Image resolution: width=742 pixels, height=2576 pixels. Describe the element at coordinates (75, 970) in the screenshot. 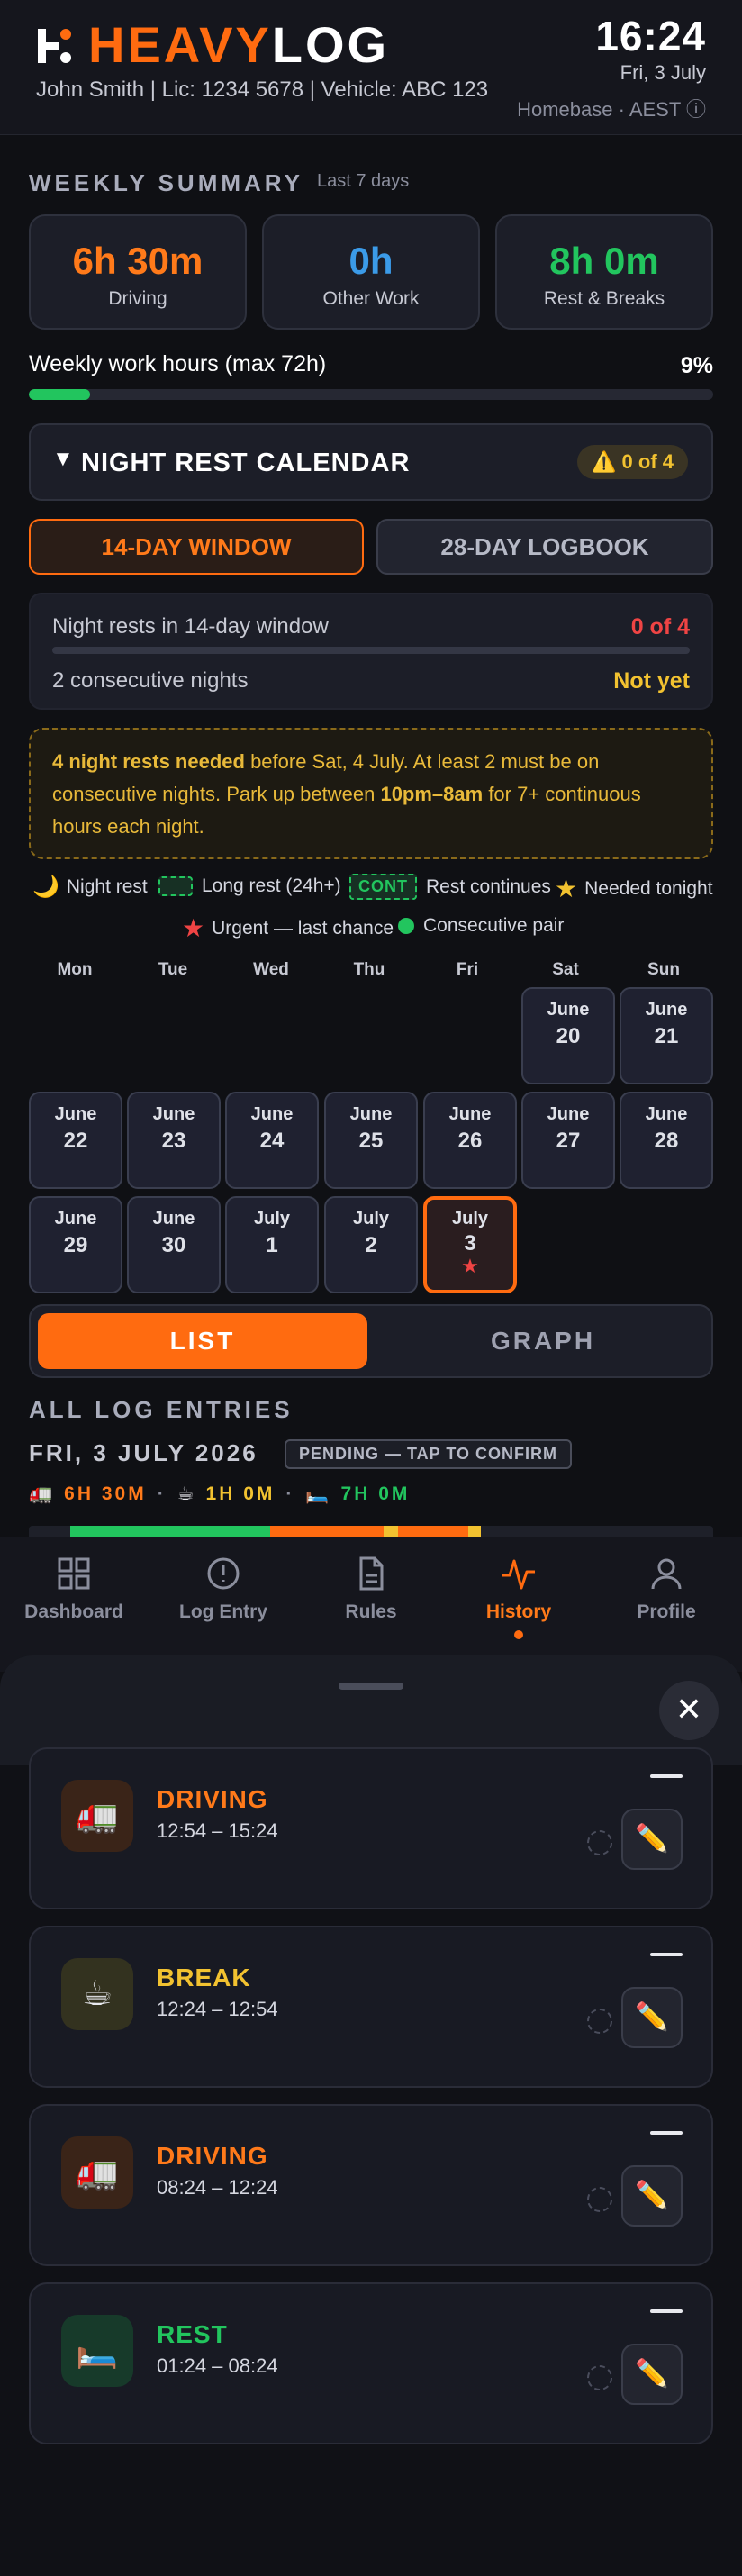

I see `weekday-mon: Mon` at that location.